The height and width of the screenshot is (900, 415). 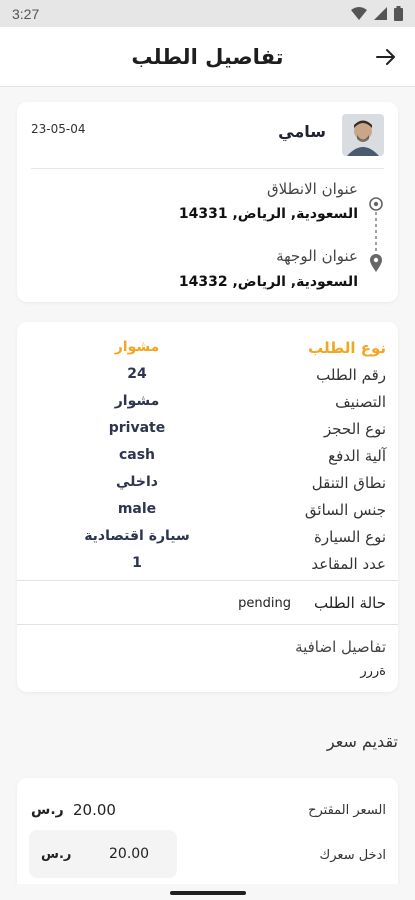 I want to click on dropoff-address: السعودية, الرياض, 14332, so click(x=268, y=282).